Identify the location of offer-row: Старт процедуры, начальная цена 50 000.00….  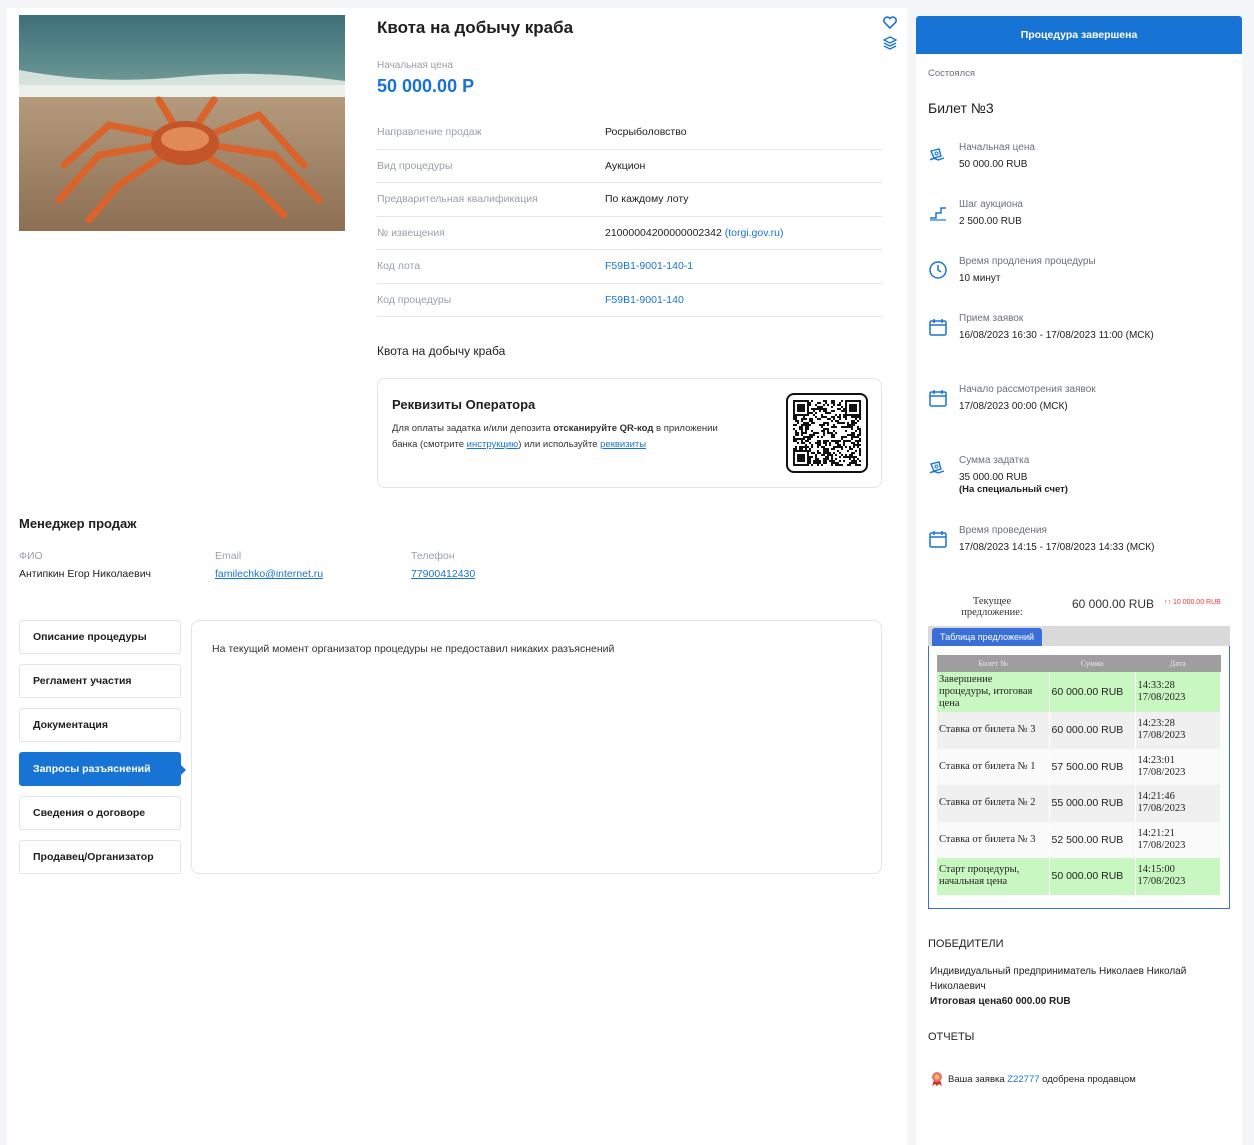
(1079, 876).